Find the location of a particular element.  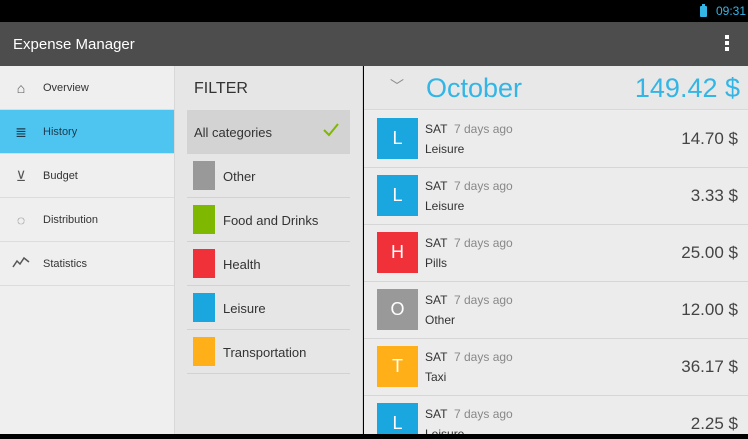

transaction-amount: 25.00 $ is located at coordinates (709, 252).